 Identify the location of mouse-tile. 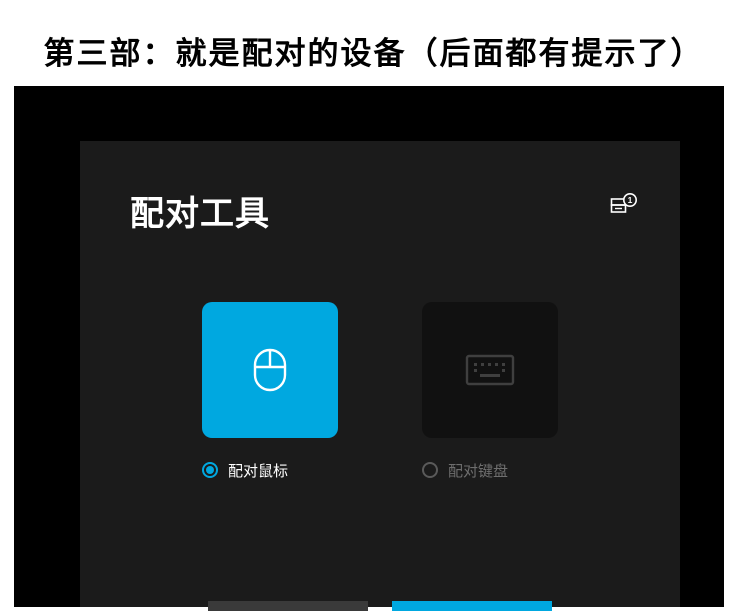
(270, 370).